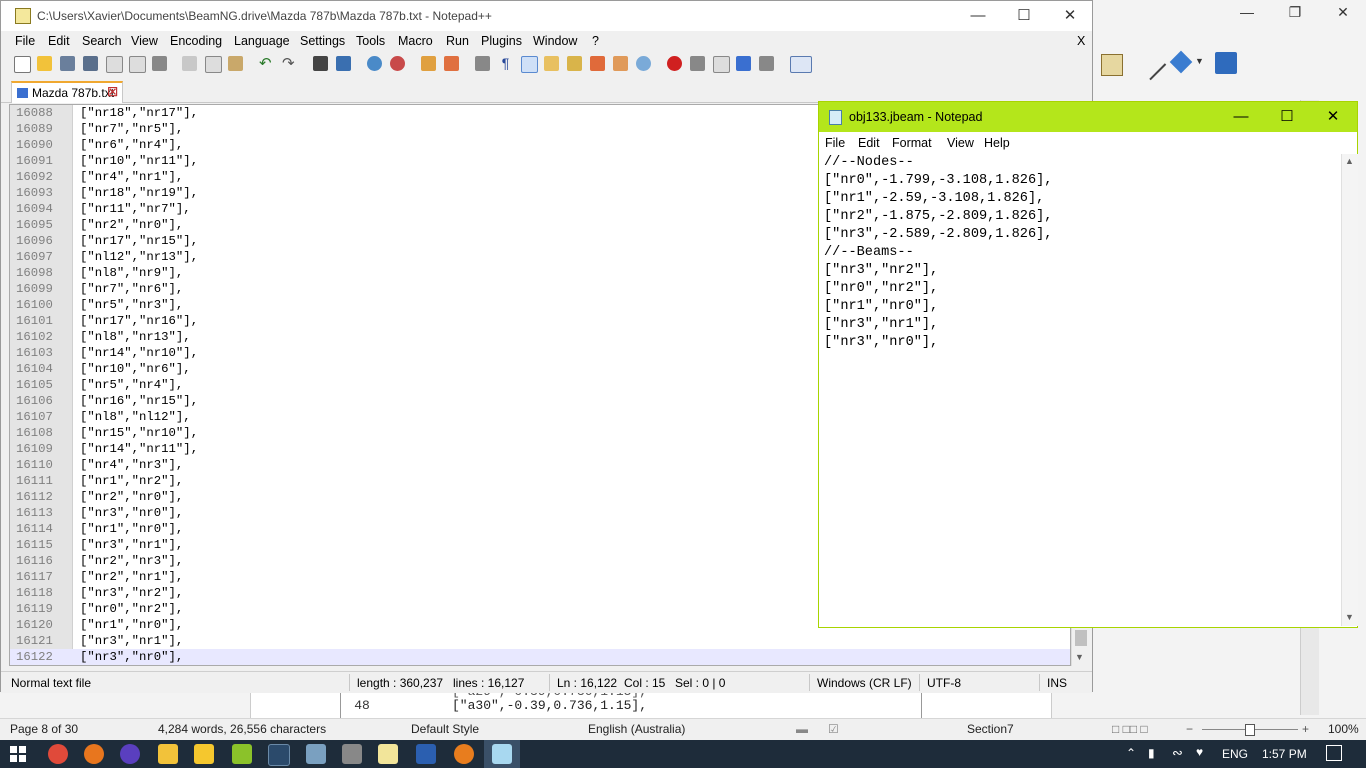  I want to click on notepad-taskbar-icon, so click(502, 754).